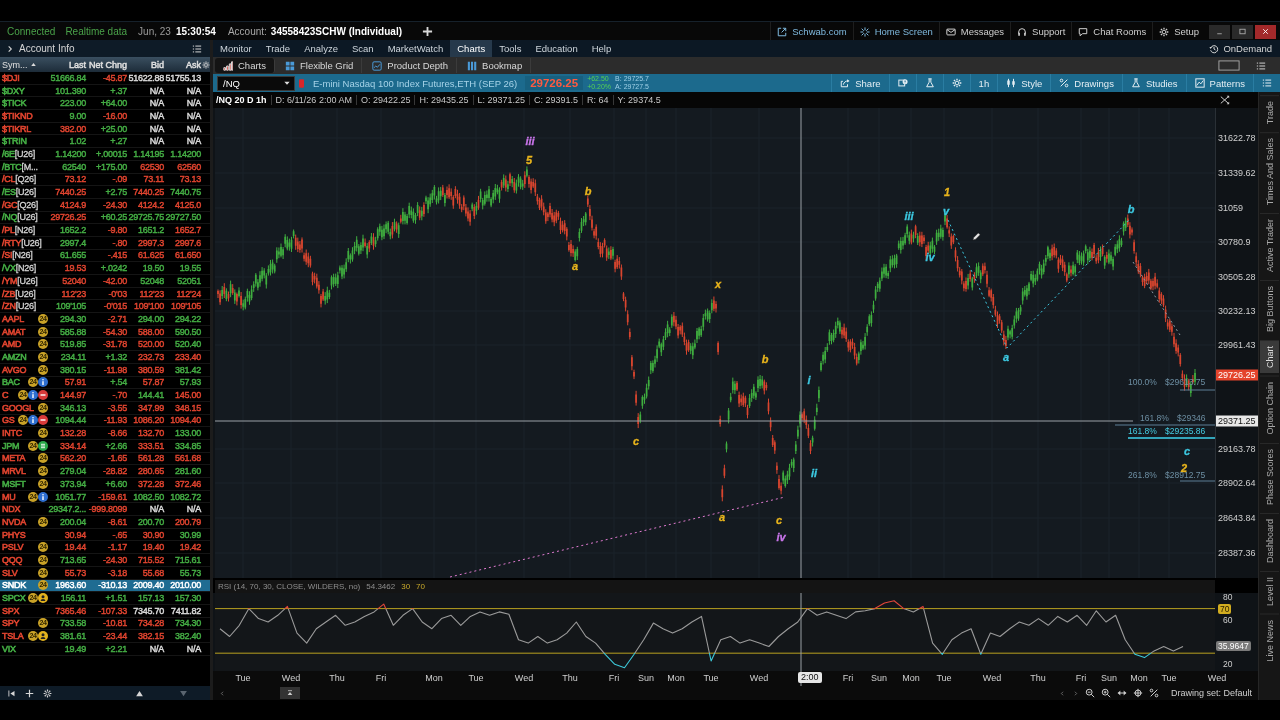  Describe the element at coordinates (105, 91) in the screenshot. I see `watchlist-row: $DXY 101.390 +.37 N/A N/A` at that location.